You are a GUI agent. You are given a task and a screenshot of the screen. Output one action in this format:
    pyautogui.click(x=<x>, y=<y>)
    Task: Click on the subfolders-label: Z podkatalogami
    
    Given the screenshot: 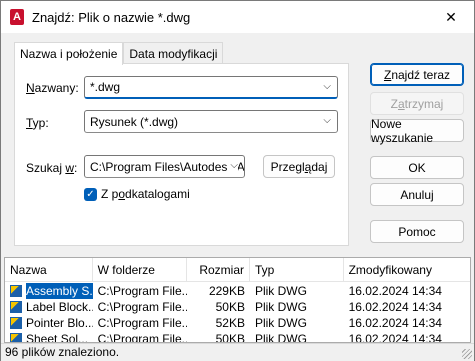 What is the action you would take?
    pyautogui.click(x=145, y=194)
    